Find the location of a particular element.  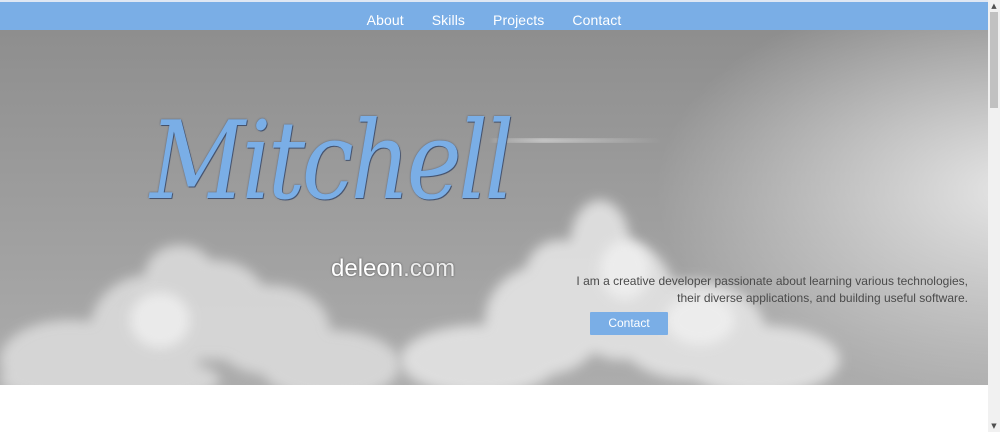

chevron-up-icon: ▲ is located at coordinates (994, 6).